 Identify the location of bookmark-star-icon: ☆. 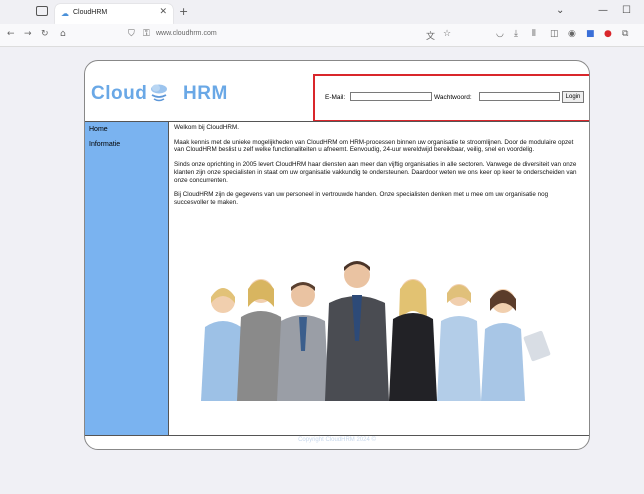
(447, 34).